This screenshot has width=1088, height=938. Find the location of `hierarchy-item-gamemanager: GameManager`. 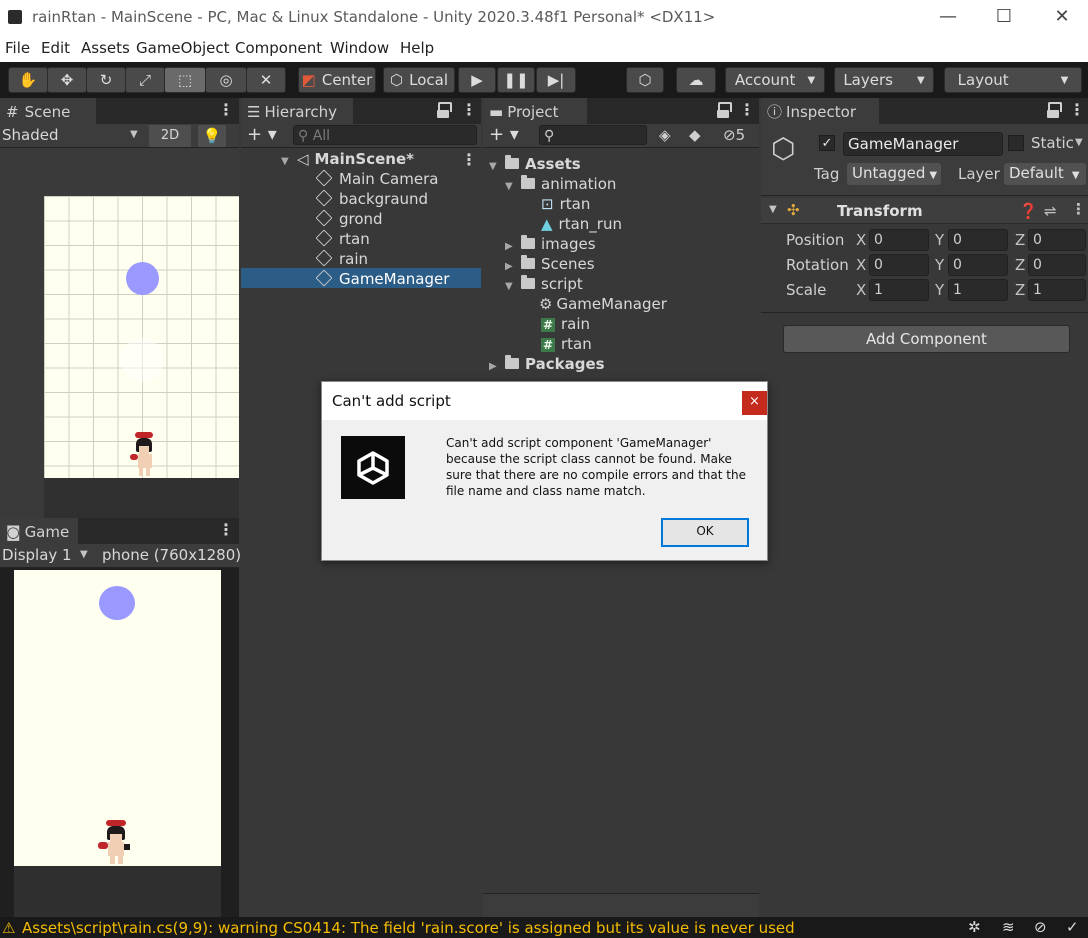

hierarchy-item-gamemanager: GameManager is located at coordinates (382, 278).